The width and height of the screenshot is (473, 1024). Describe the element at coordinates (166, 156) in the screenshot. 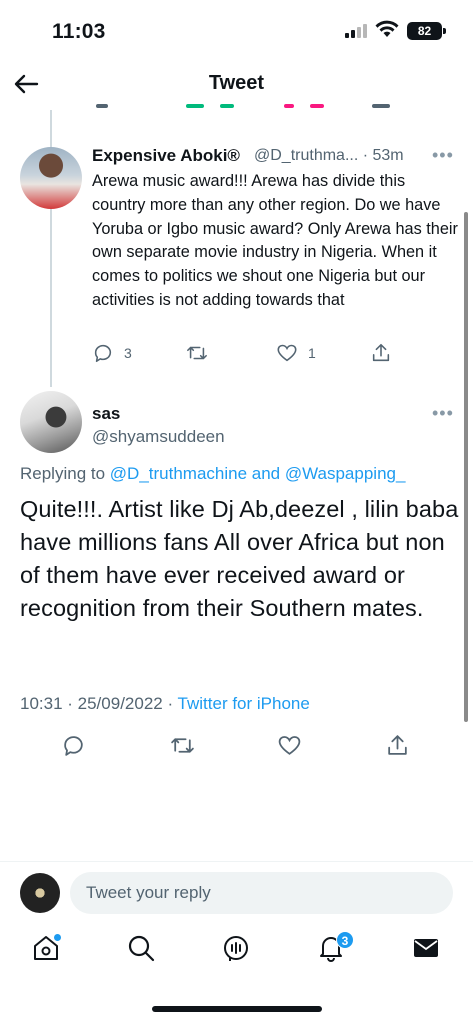

I see `parent-display-name: Expensive Aboki®` at that location.